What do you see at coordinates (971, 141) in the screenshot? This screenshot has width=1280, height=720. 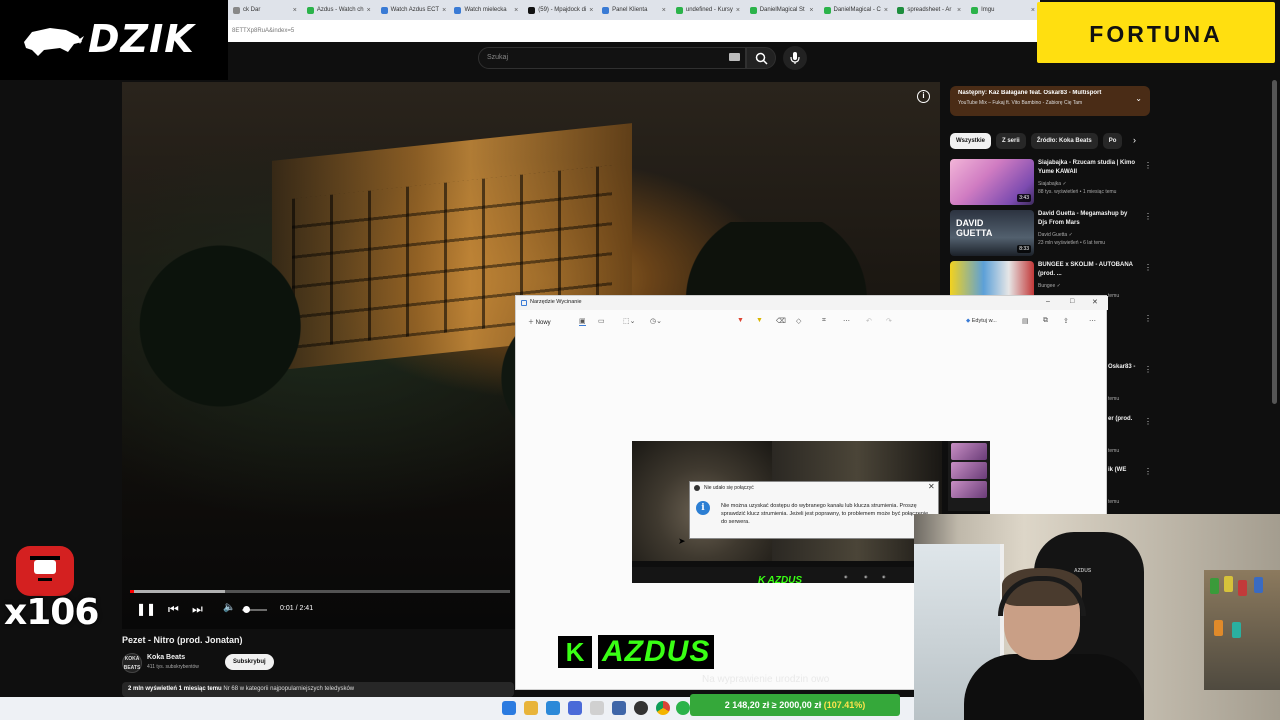 I see `chip-all: Wszystkie` at bounding box center [971, 141].